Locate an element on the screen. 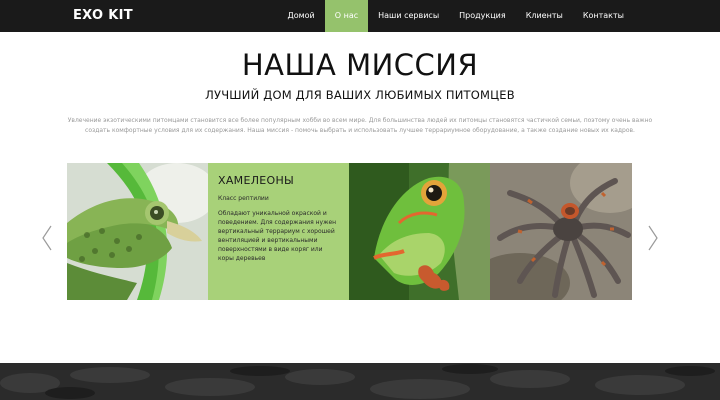  card-subtitle: Класс рептилии is located at coordinates (243, 198).